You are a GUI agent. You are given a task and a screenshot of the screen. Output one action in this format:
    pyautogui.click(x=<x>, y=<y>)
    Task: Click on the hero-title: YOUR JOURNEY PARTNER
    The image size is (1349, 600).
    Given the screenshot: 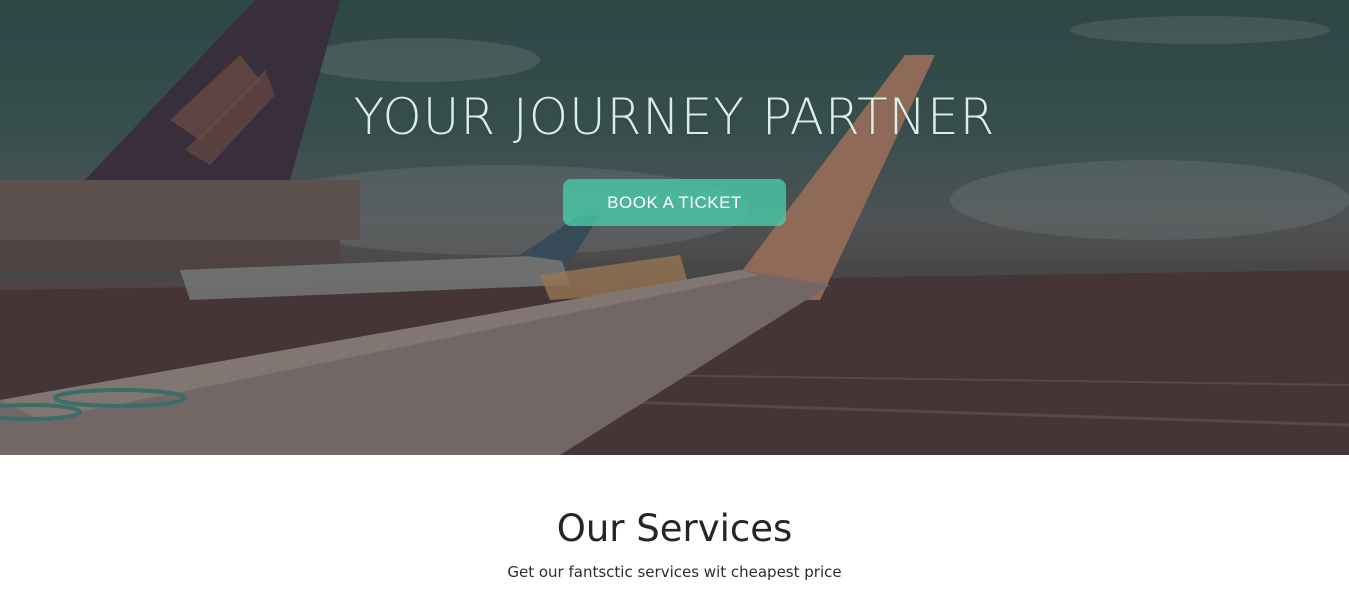 What is the action you would take?
    pyautogui.click(x=674, y=117)
    